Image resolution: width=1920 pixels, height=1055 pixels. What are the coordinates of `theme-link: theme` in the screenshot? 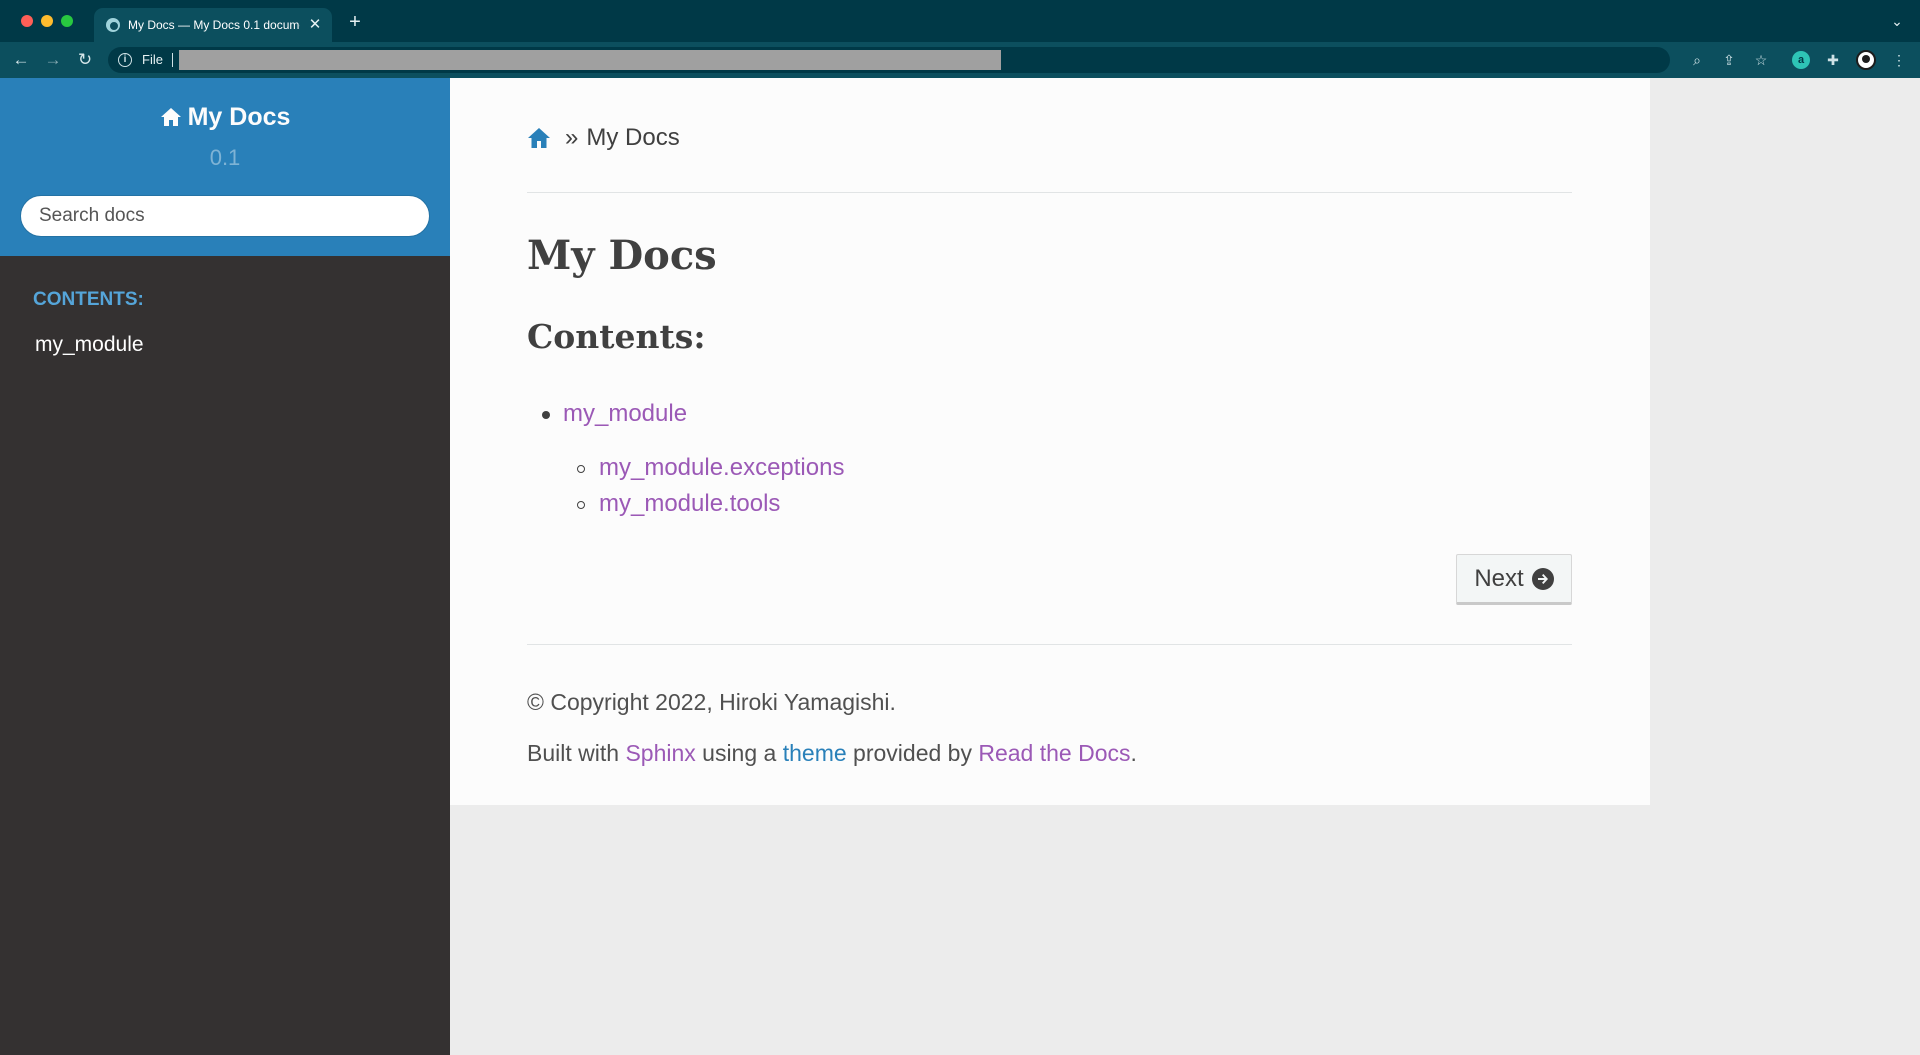 It's located at (815, 753).